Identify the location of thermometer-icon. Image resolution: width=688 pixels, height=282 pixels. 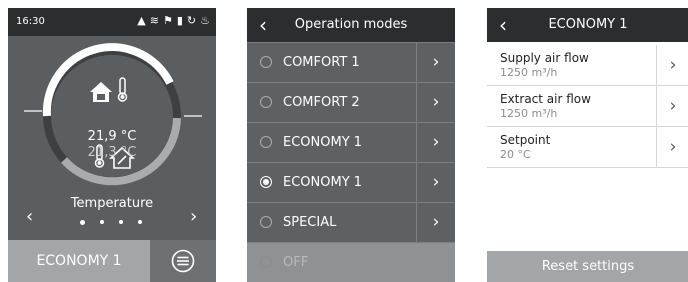
(122, 89).